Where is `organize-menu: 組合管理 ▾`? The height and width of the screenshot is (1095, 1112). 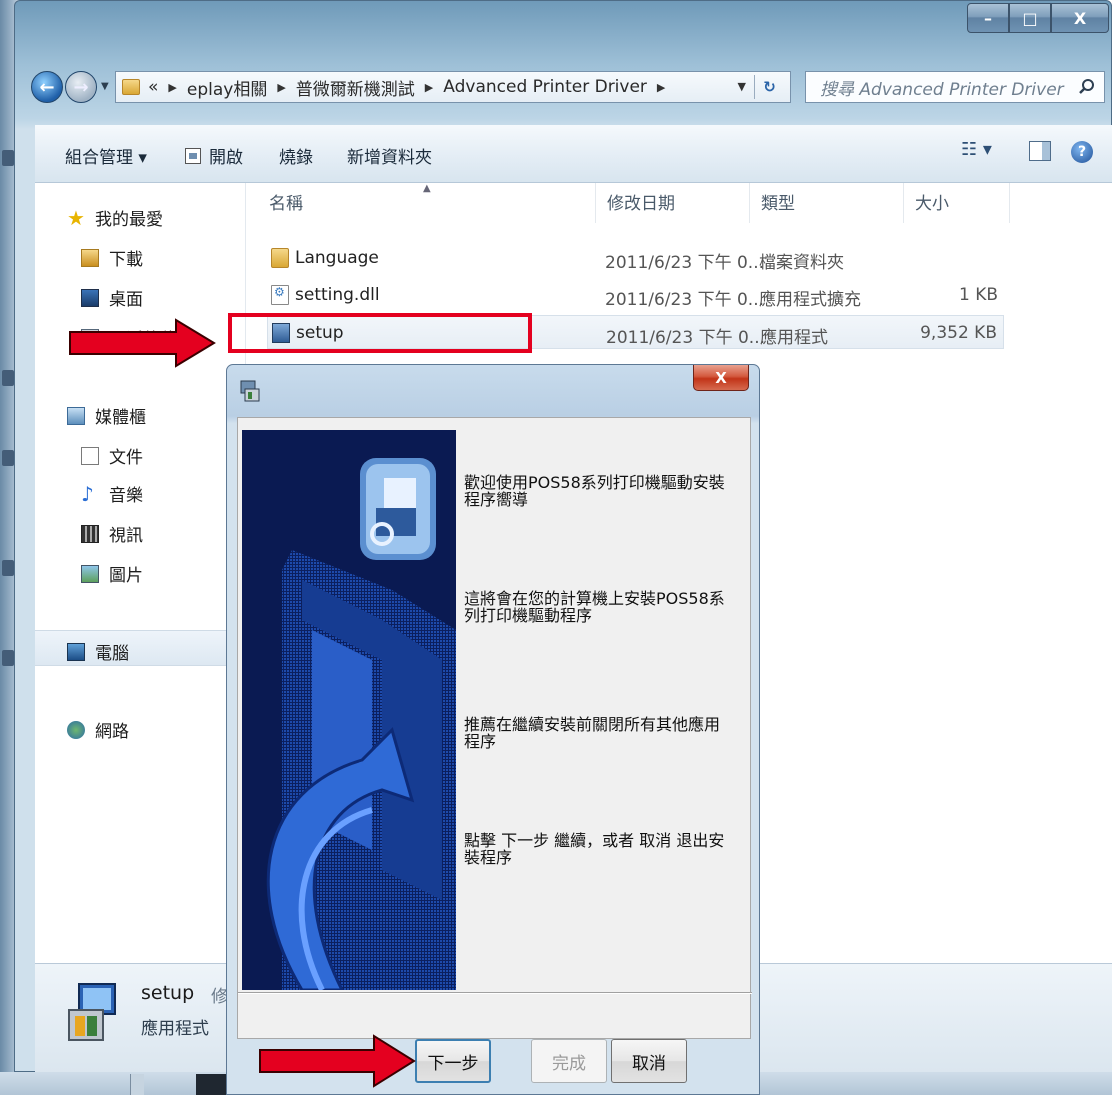 organize-menu: 組合管理 ▾ is located at coordinates (106, 155).